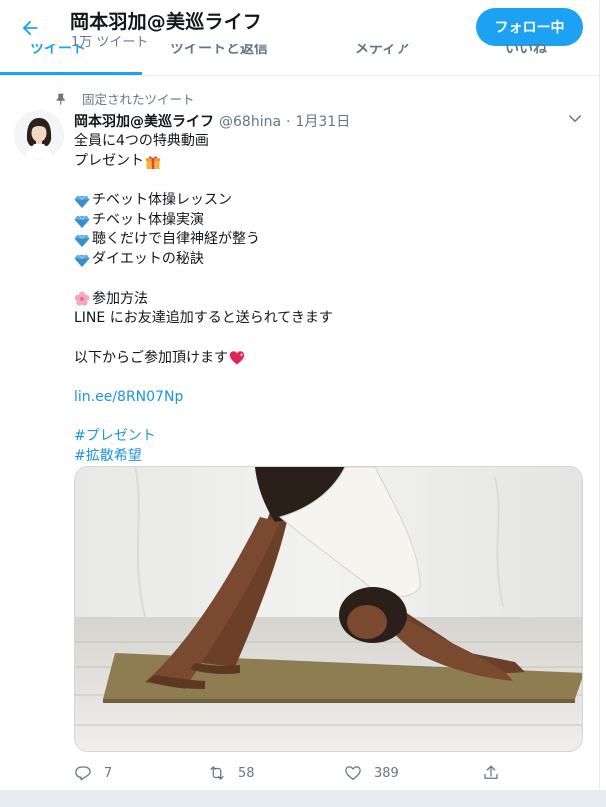  I want to click on chevron-down-icon, so click(575, 119).